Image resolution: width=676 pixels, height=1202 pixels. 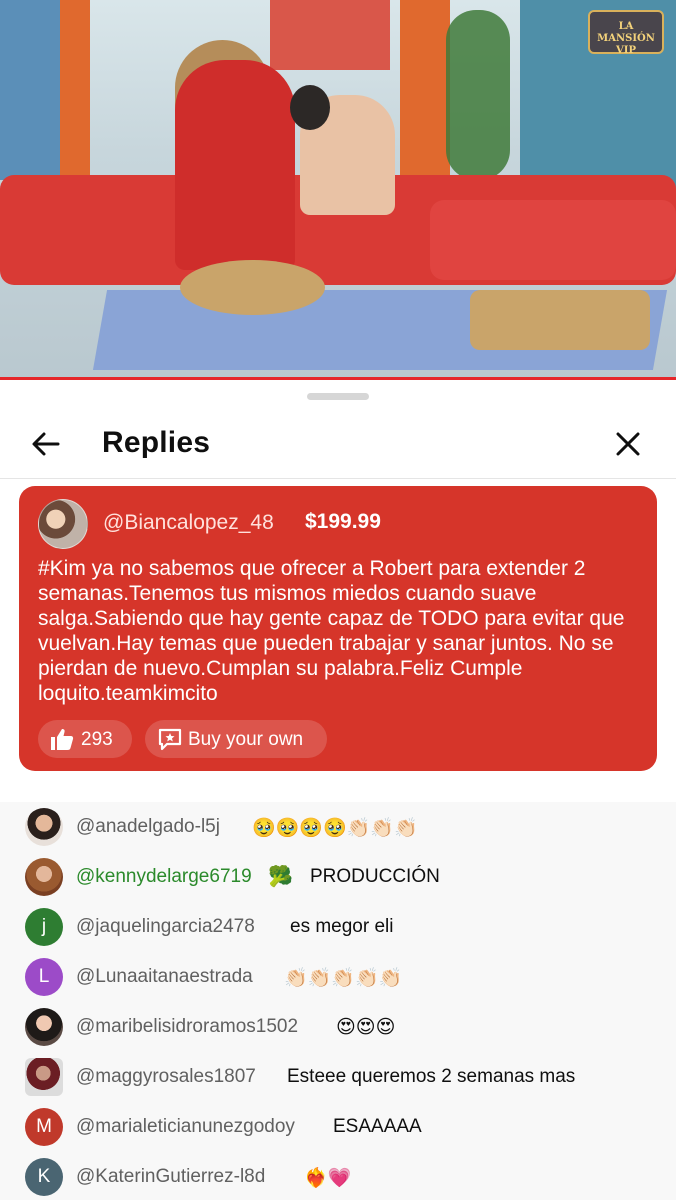 I want to click on video-scene-sofa, so click(x=553, y=240).